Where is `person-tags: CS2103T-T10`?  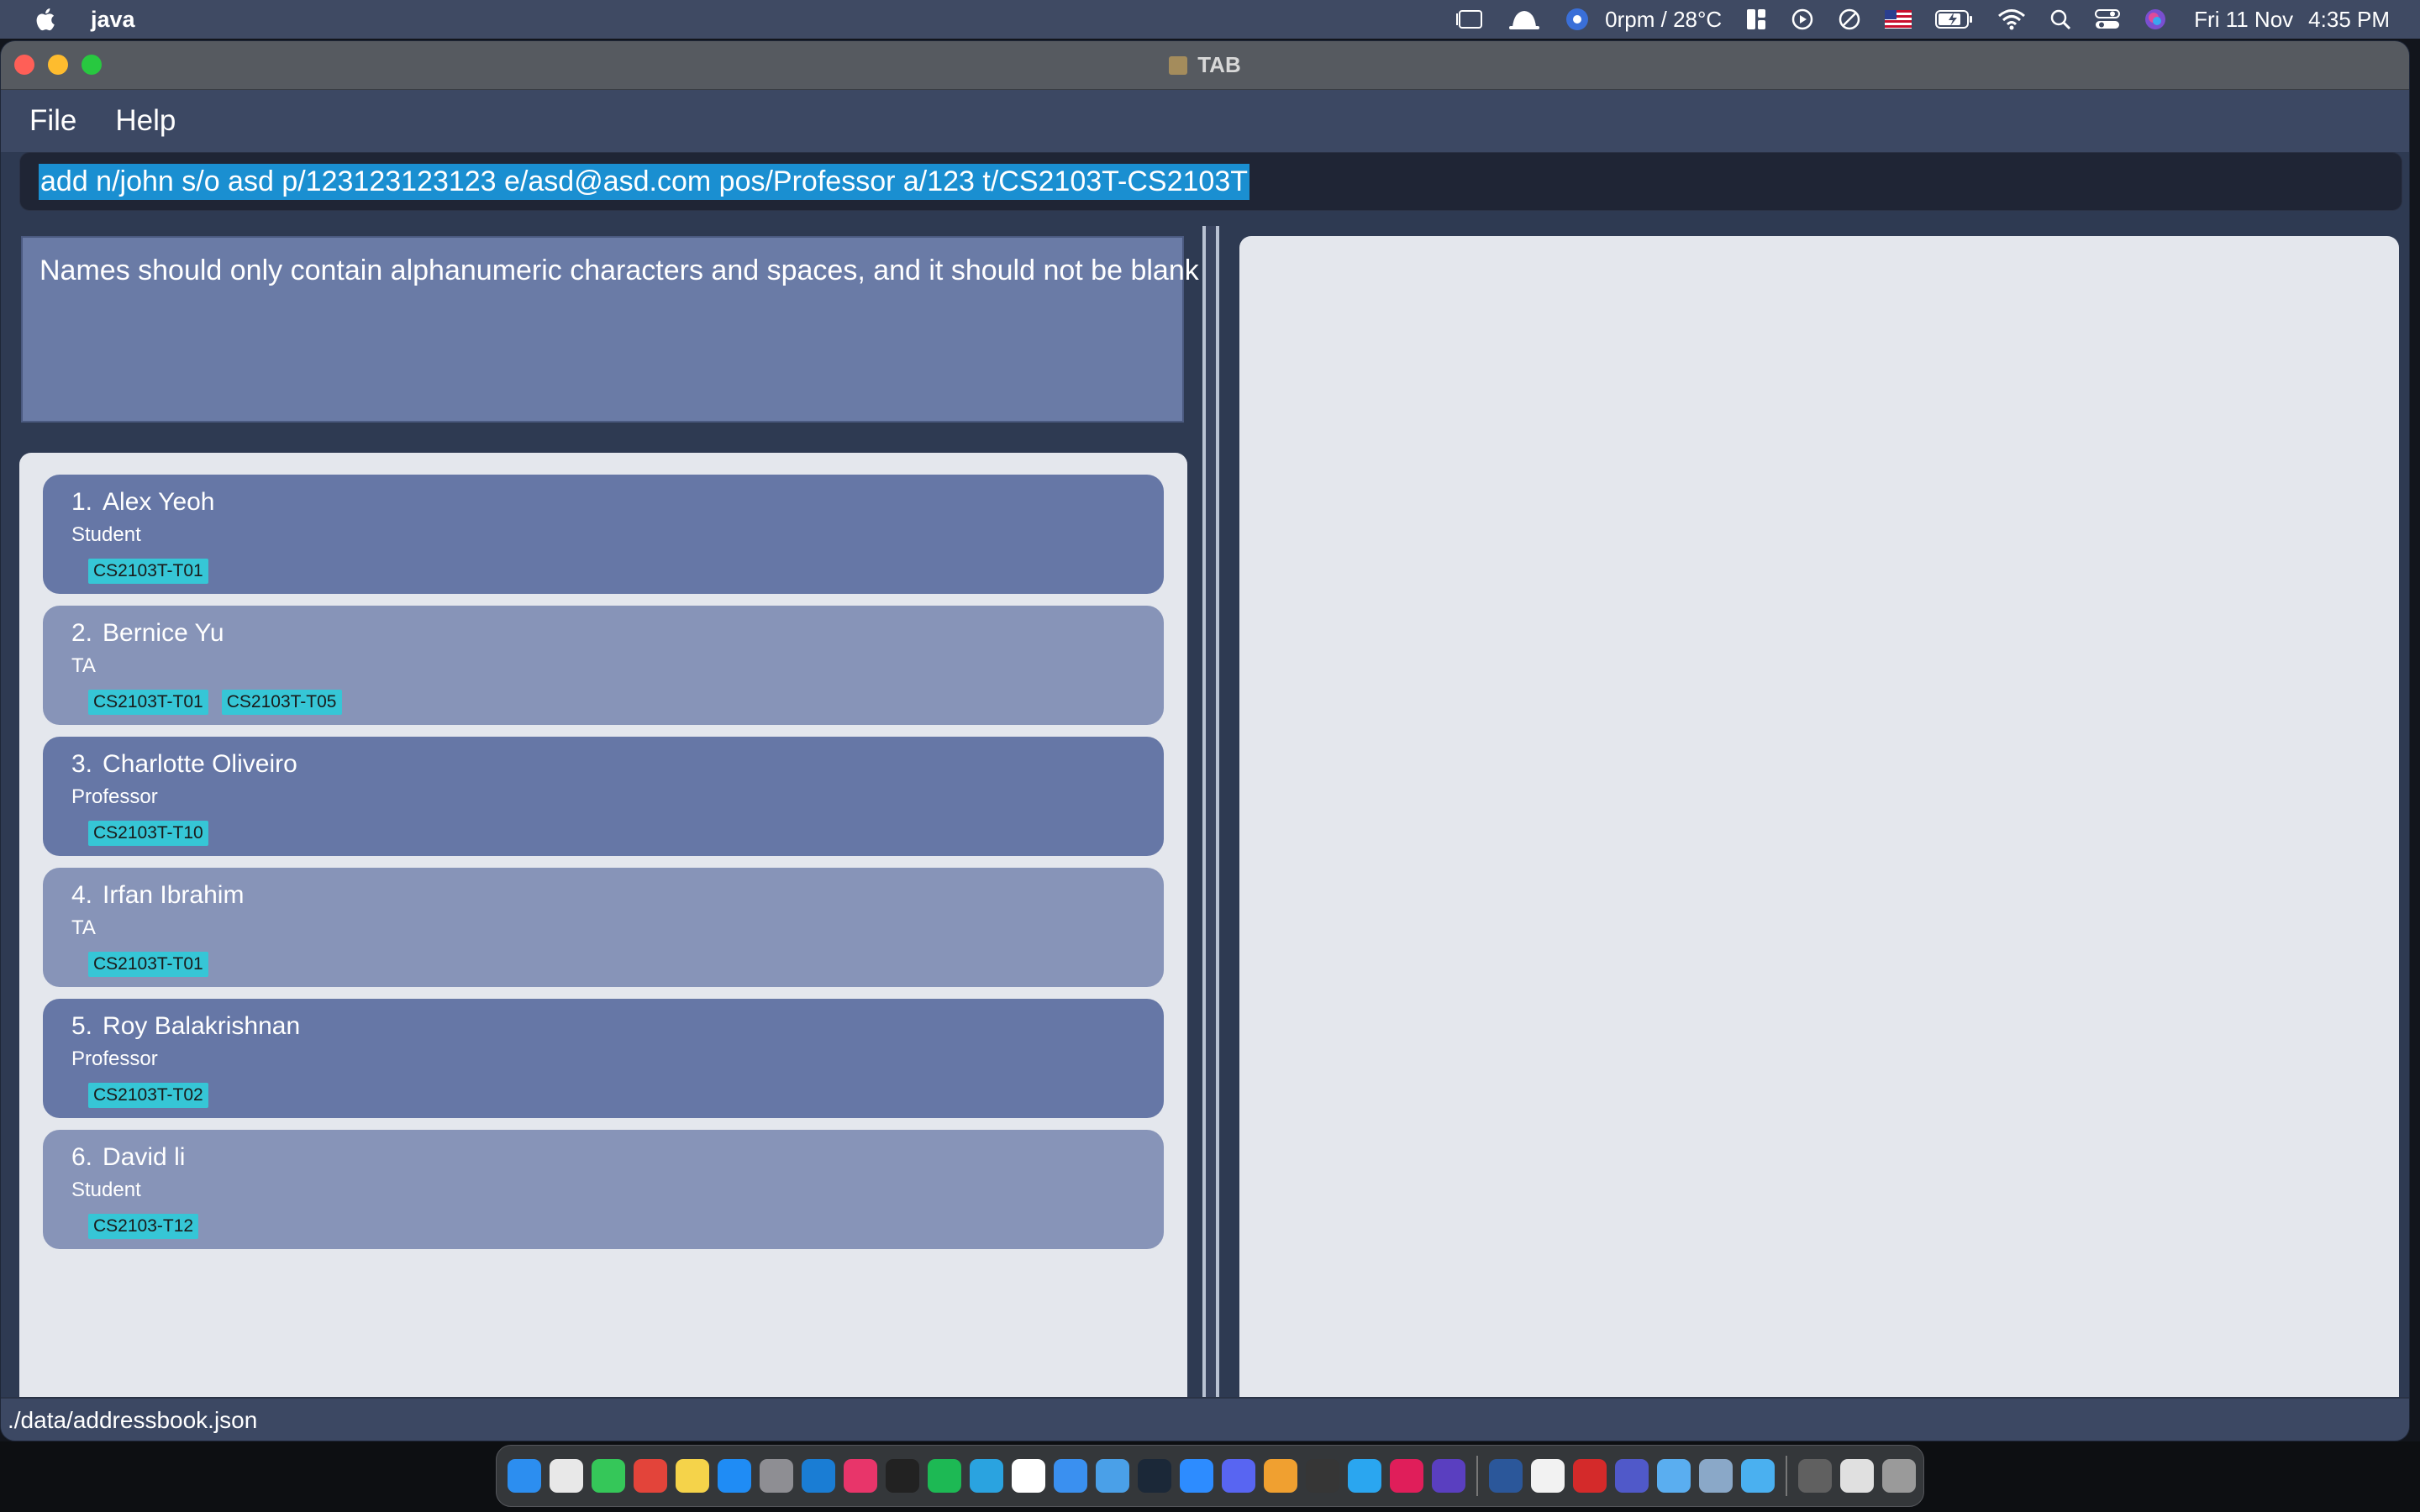 person-tags: CS2103T-T10 is located at coordinates (626, 833).